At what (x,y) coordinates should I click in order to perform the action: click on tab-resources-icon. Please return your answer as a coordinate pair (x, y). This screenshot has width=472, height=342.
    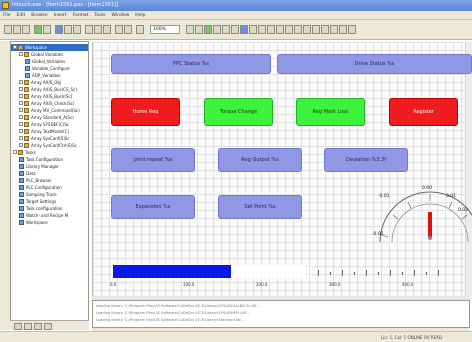
    Looking at the image, I should click on (48, 326).